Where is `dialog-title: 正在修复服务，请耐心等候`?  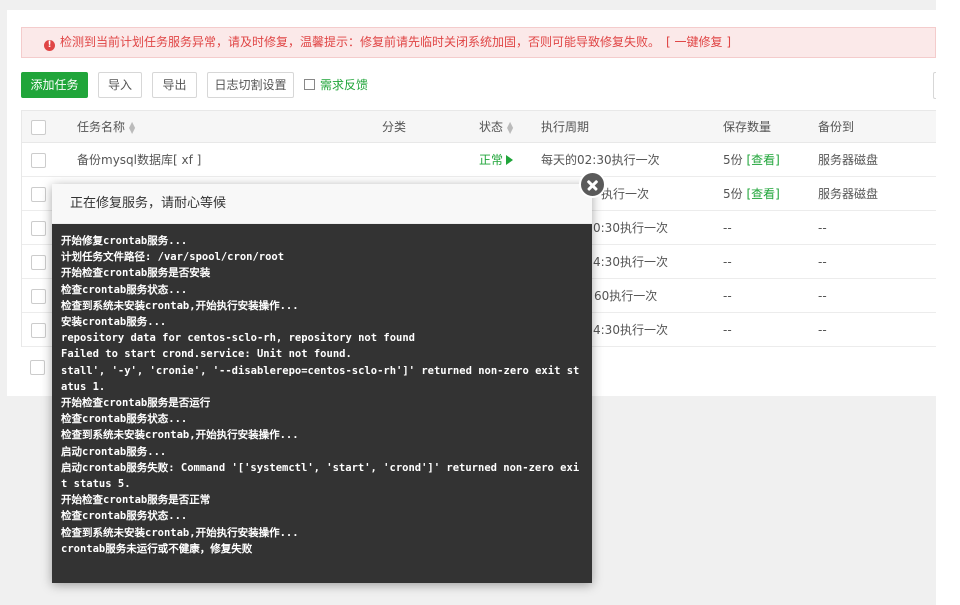
dialog-title: 正在修复服务，请耐心等候 is located at coordinates (322, 204).